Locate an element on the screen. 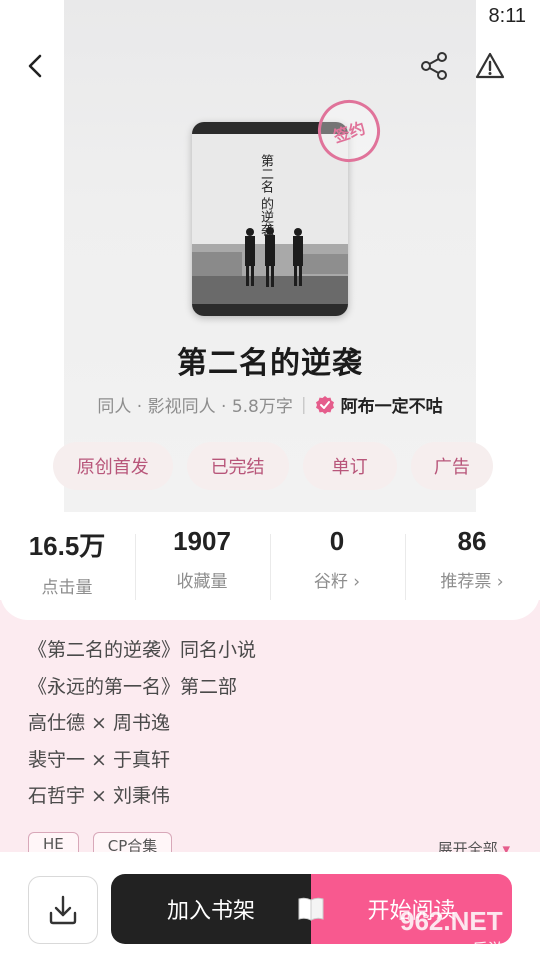 The image size is (540, 960). watermark-subtext: 乐游网 is located at coordinates (496, 949).